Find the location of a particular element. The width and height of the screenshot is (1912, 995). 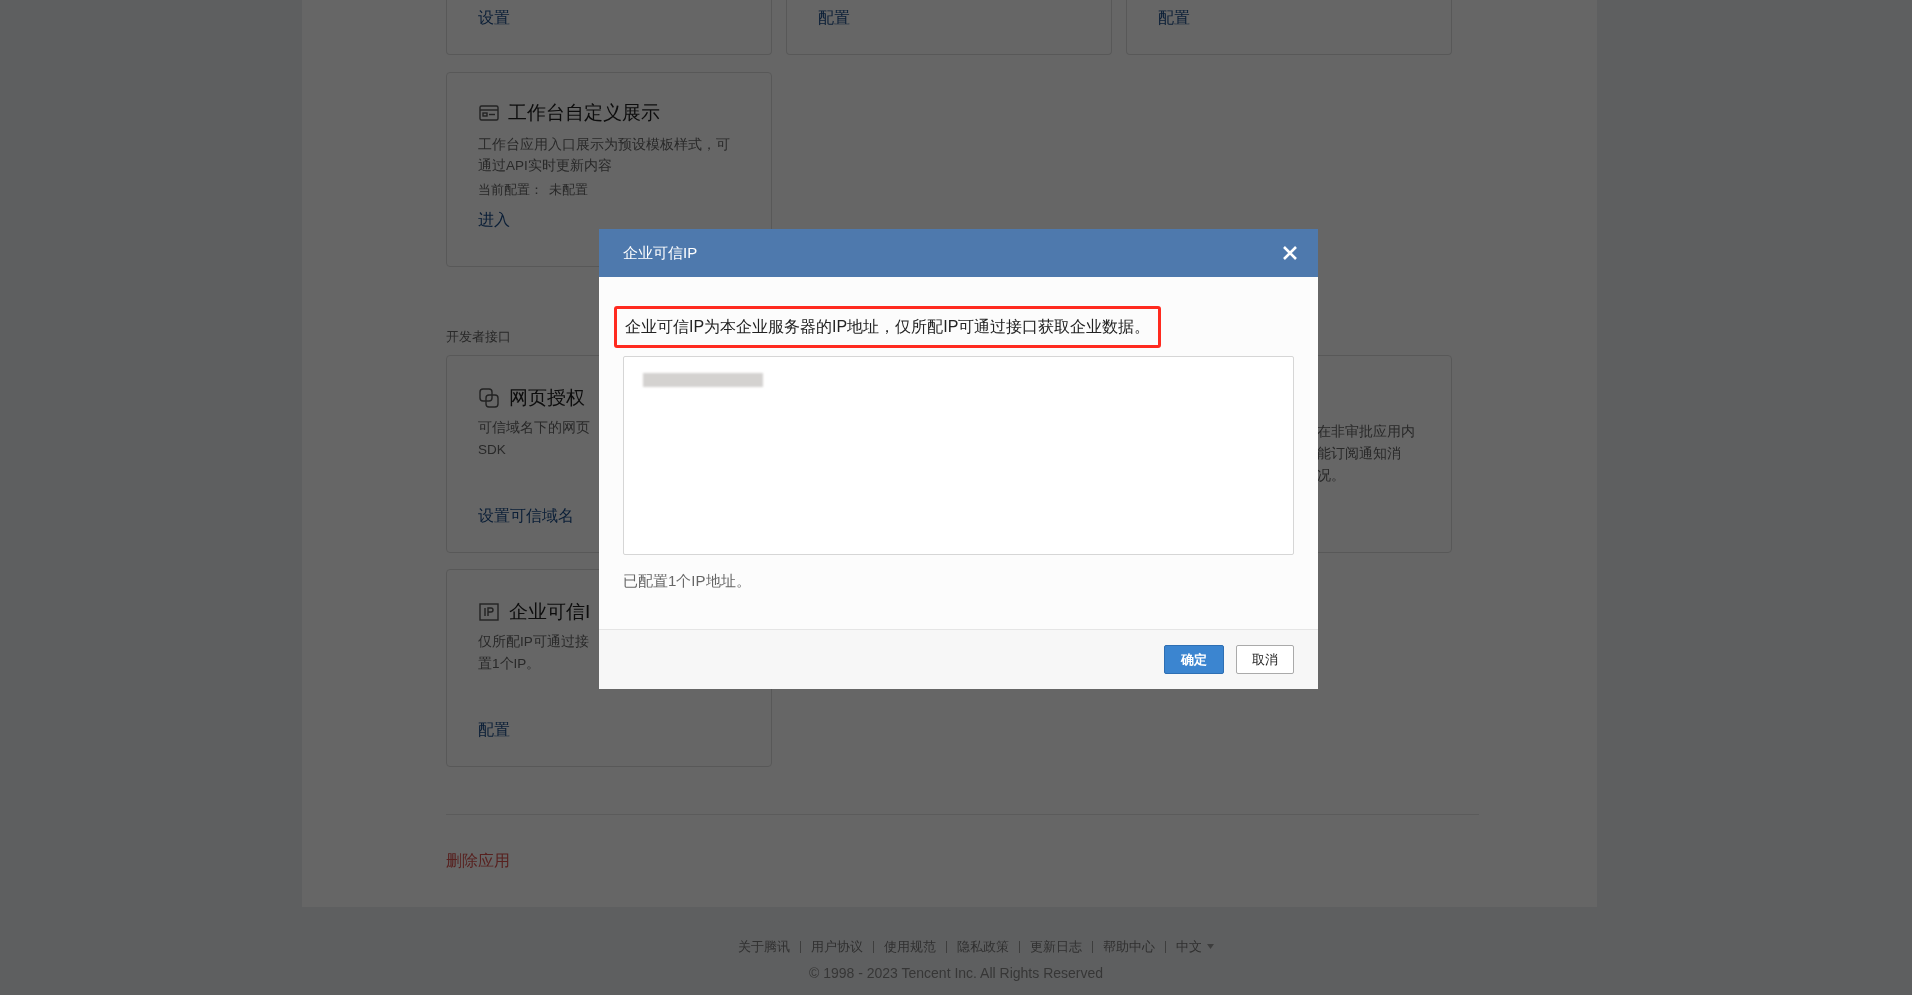

action-link: 设置可信域名 is located at coordinates (526, 515).